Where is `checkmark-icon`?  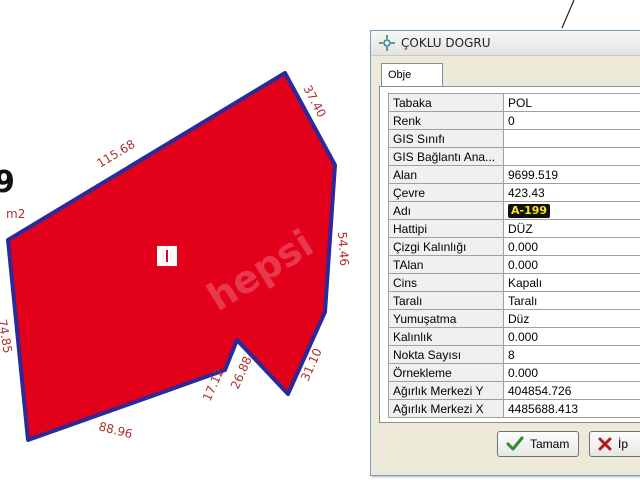
checkmark-icon is located at coordinates (515, 443).